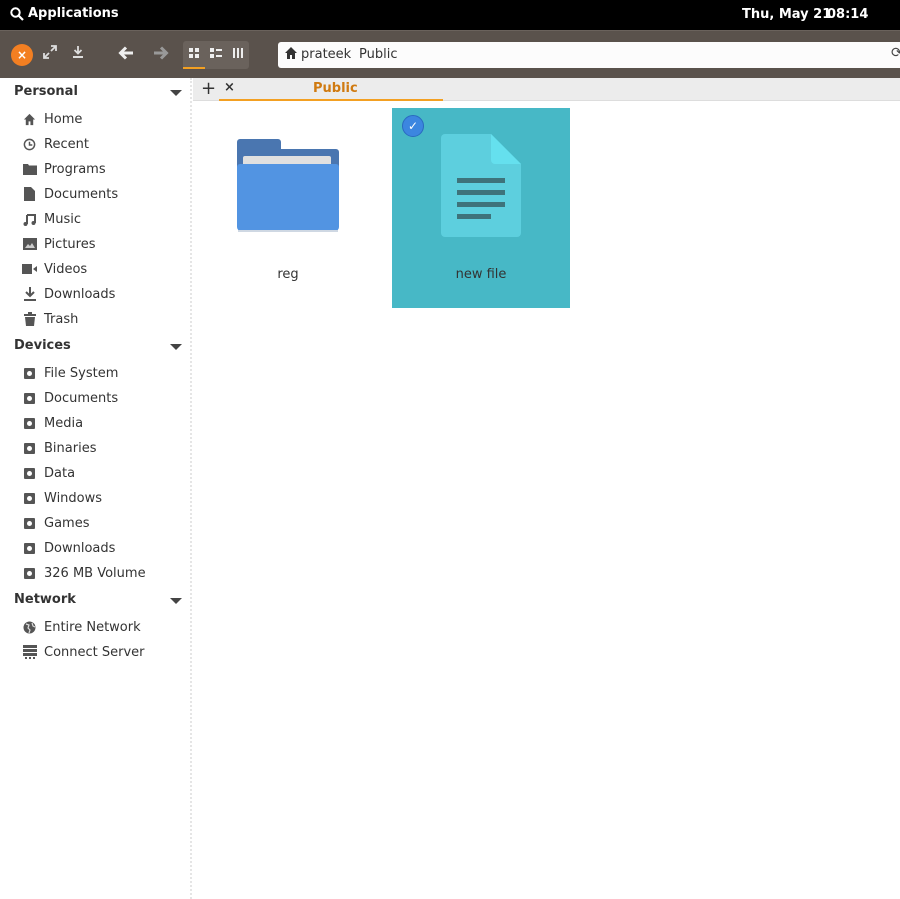  I want to click on list-icon, so click(216, 53).